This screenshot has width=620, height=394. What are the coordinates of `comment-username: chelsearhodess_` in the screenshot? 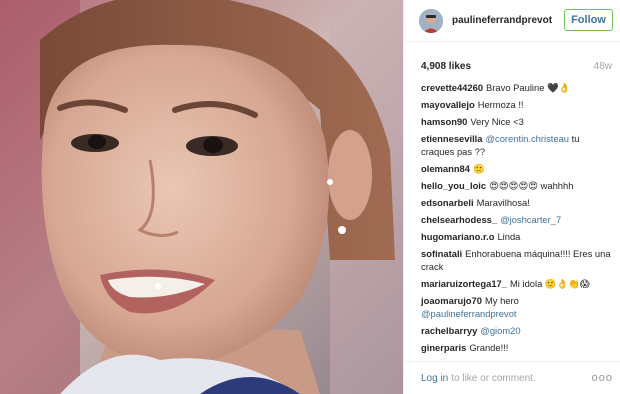 It's located at (459, 219).